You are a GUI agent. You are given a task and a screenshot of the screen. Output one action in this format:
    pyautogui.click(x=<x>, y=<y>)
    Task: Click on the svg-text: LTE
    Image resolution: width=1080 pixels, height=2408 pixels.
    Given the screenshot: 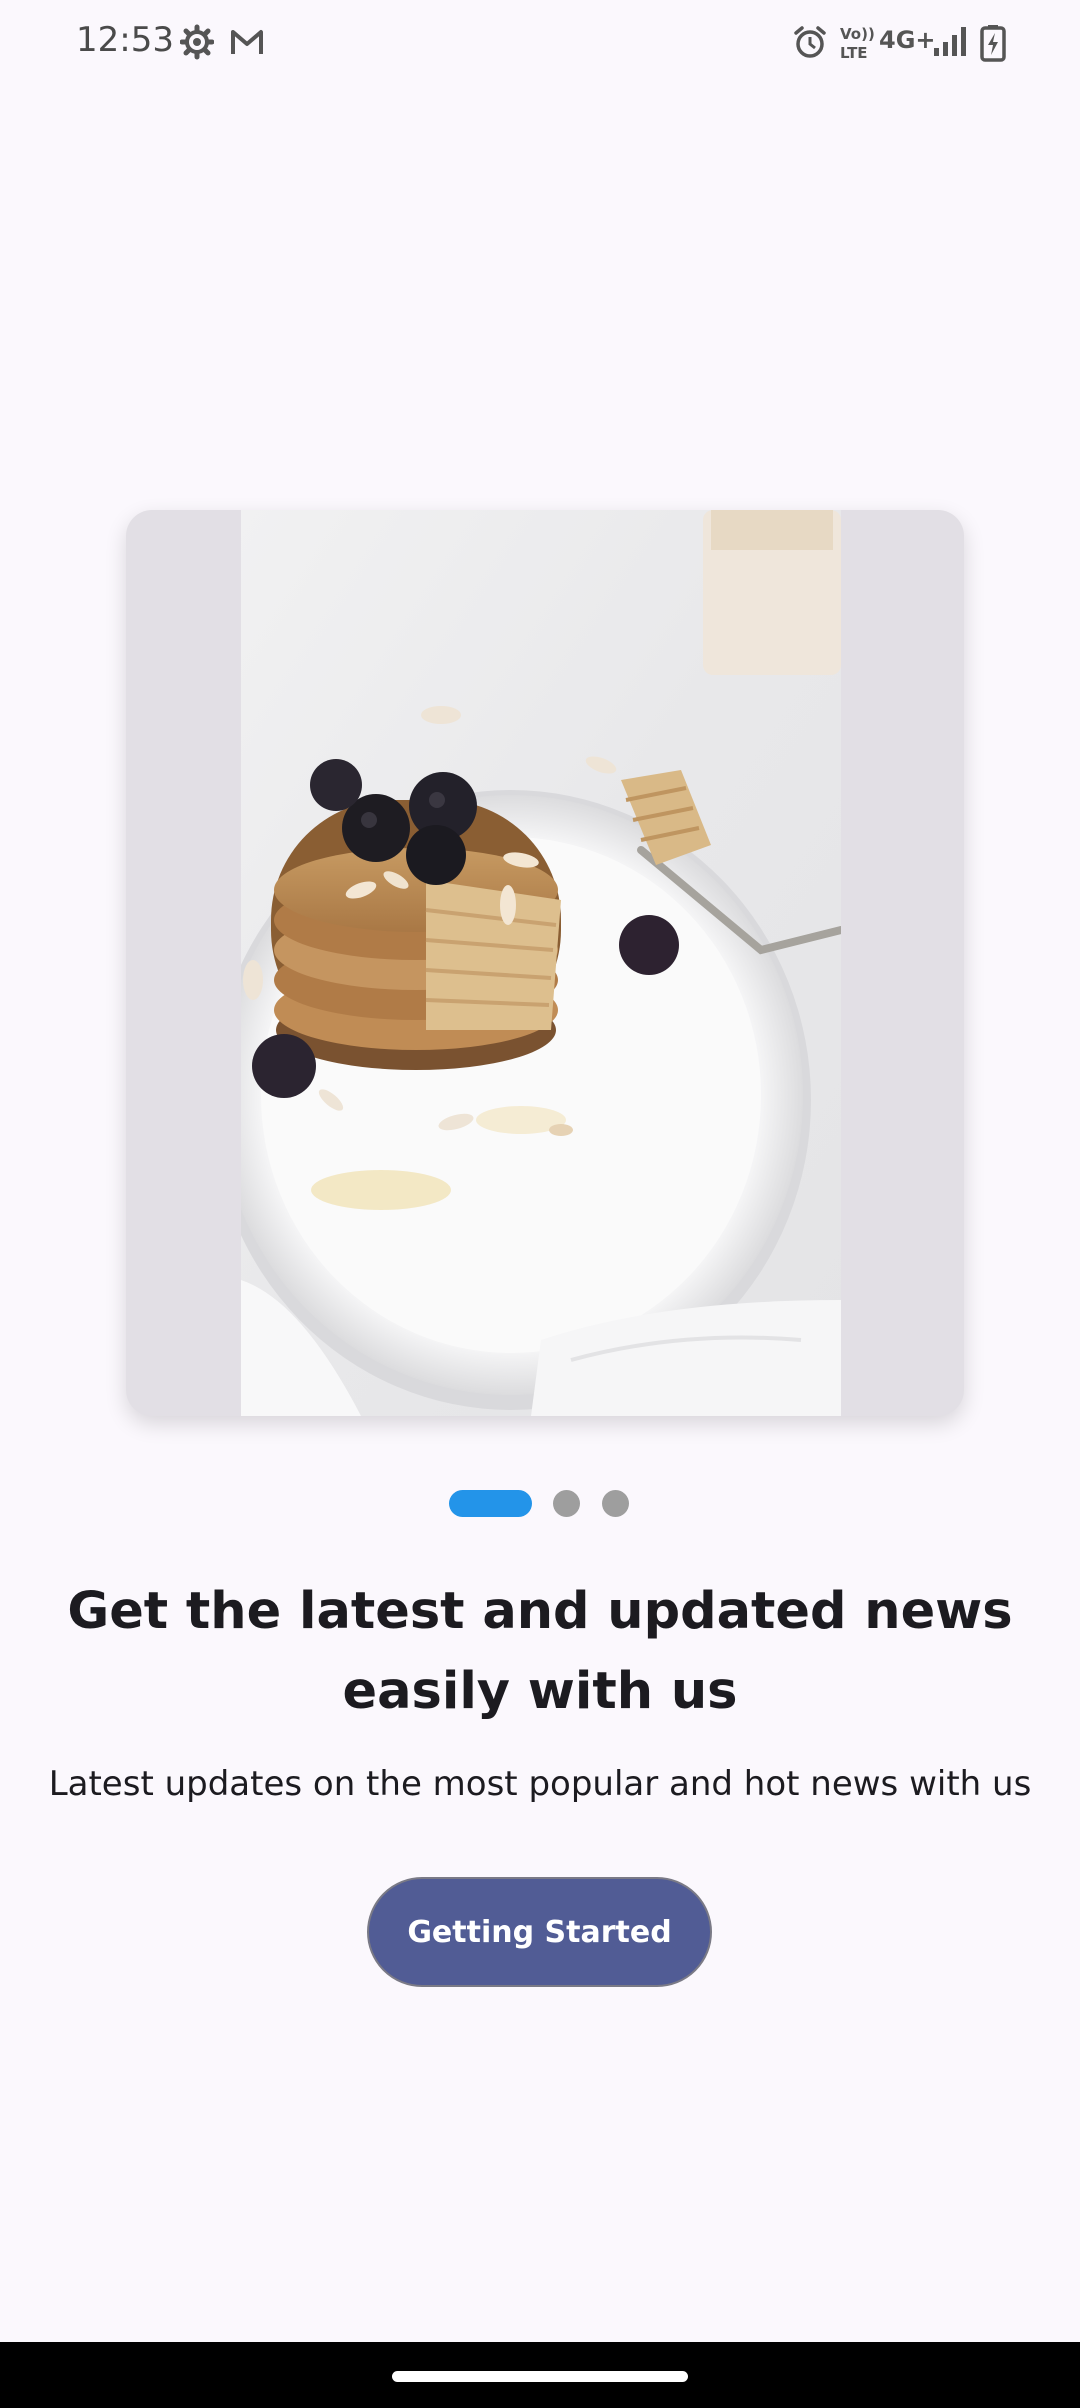 What is the action you would take?
    pyautogui.click(x=854, y=53)
    